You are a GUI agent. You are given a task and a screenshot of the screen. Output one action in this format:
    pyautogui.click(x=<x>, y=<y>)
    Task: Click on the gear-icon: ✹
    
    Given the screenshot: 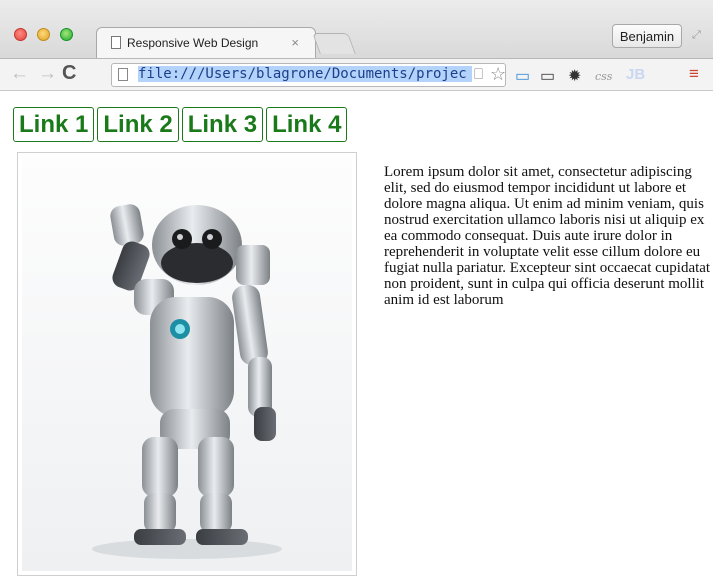 What is the action you would take?
    pyautogui.click(x=574, y=76)
    